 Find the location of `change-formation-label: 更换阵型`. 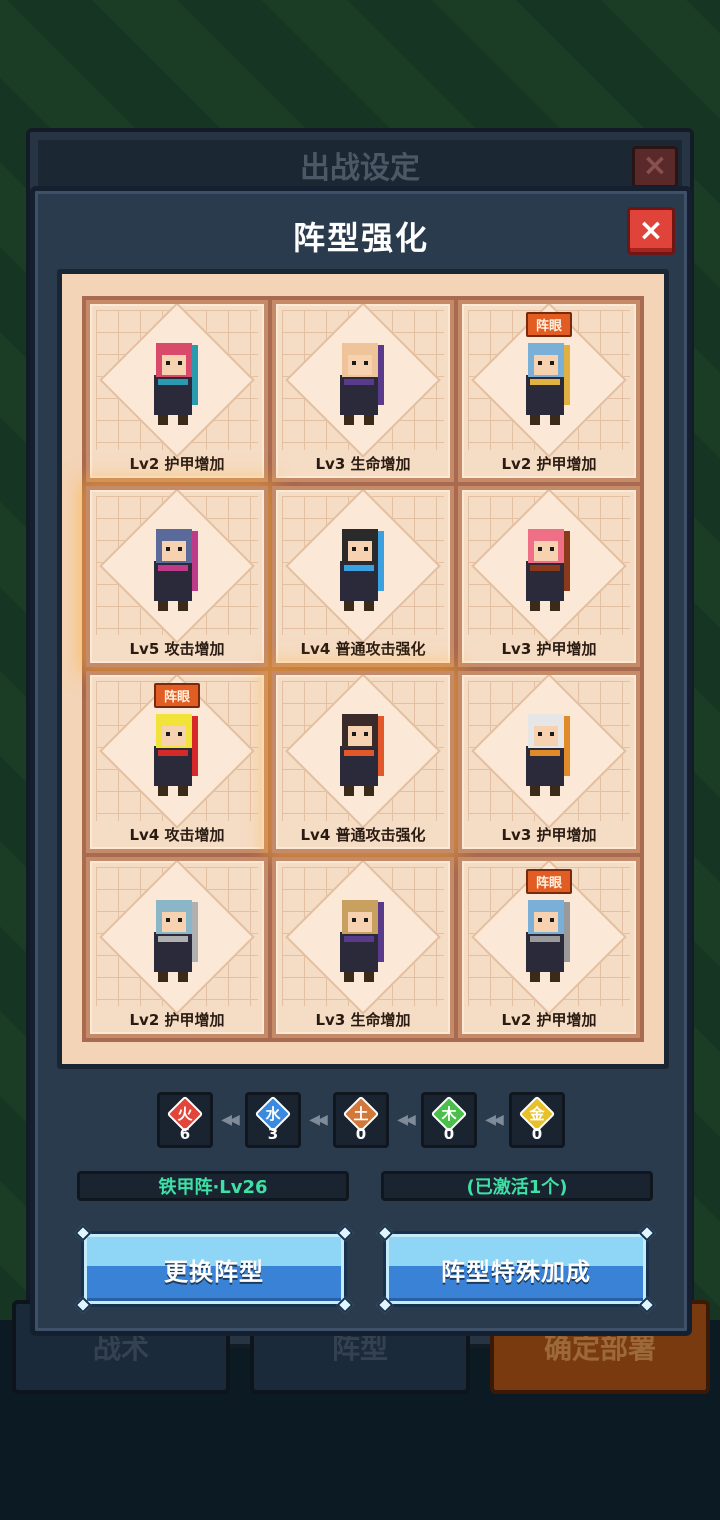

change-formation-label: 更换阵型 is located at coordinates (214, 1271).